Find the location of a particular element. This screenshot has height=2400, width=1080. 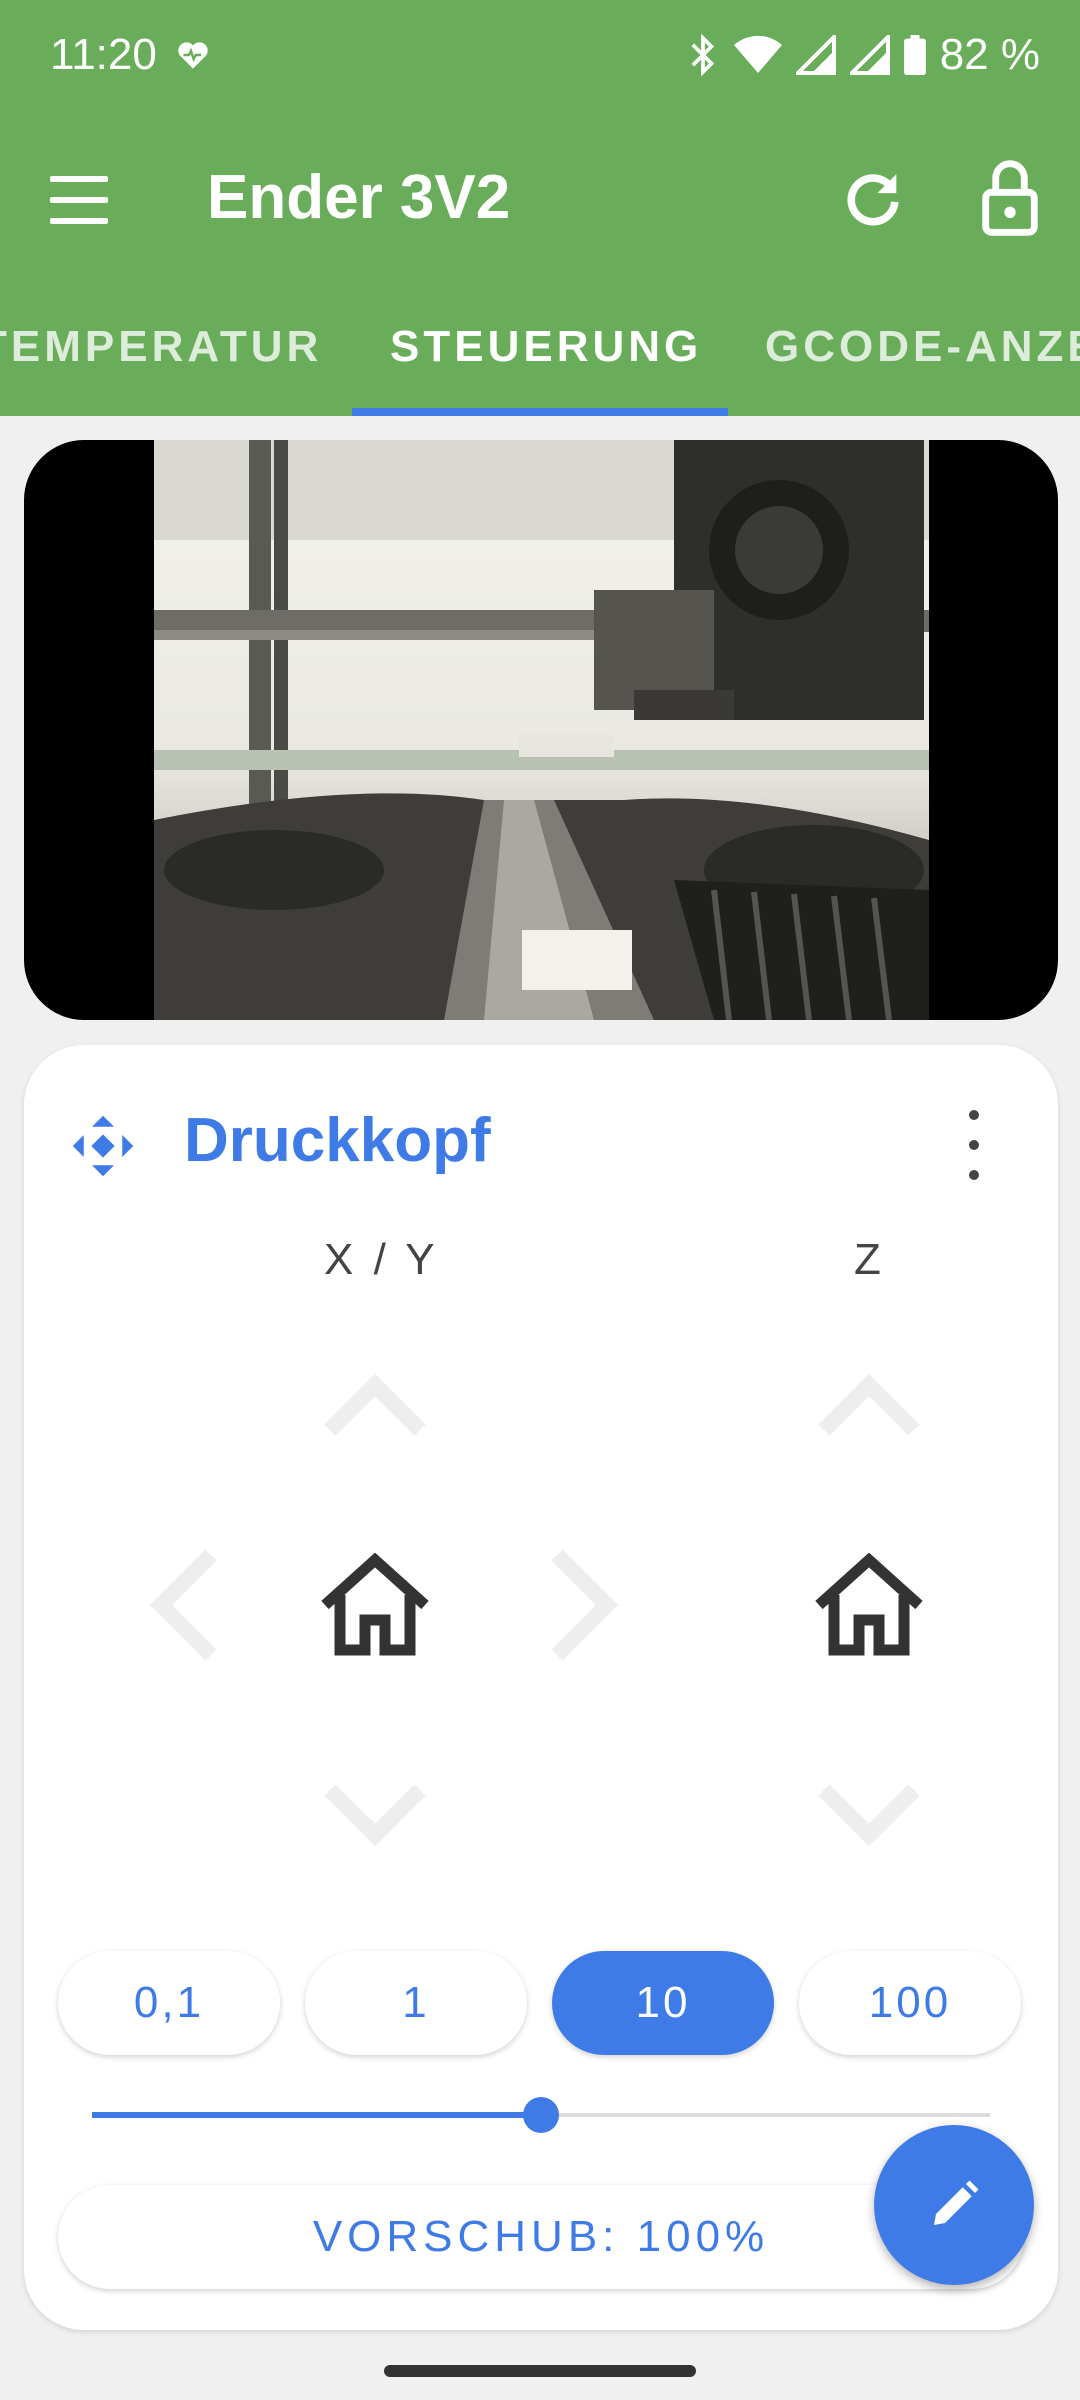

slider-fill is located at coordinates (316, 2115).